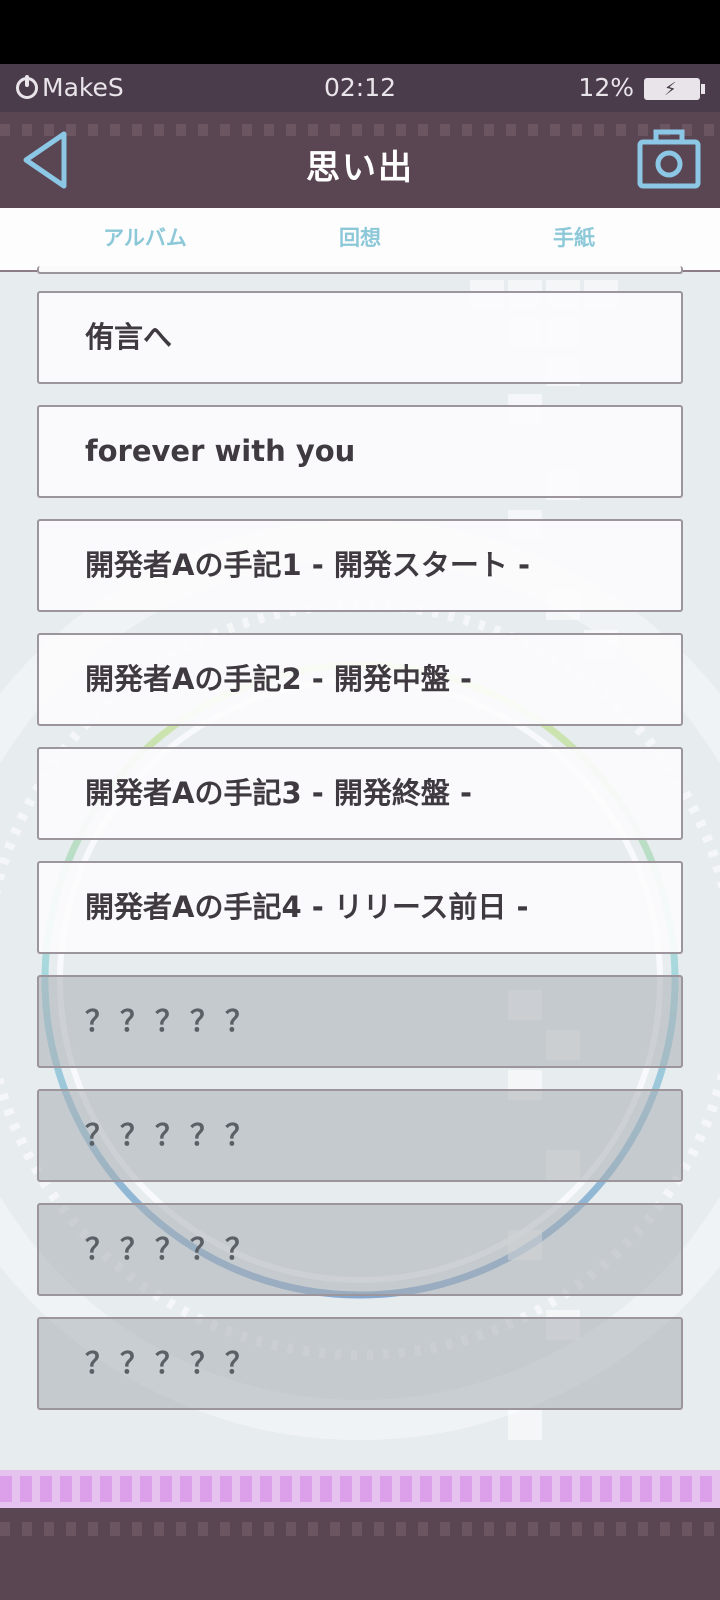 This screenshot has height=1600, width=720. I want to click on tab-album: アルバム, so click(145, 237).